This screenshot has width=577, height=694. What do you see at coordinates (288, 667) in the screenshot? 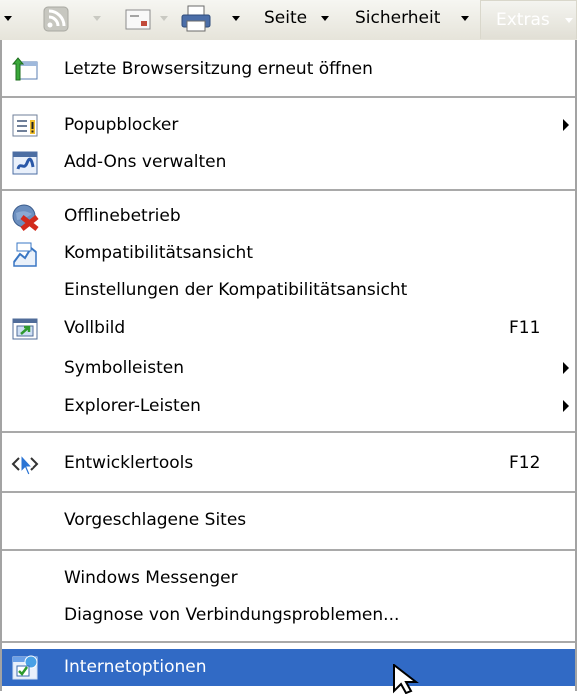
I see `menu-item-internet-options: Internetoptionen` at bounding box center [288, 667].